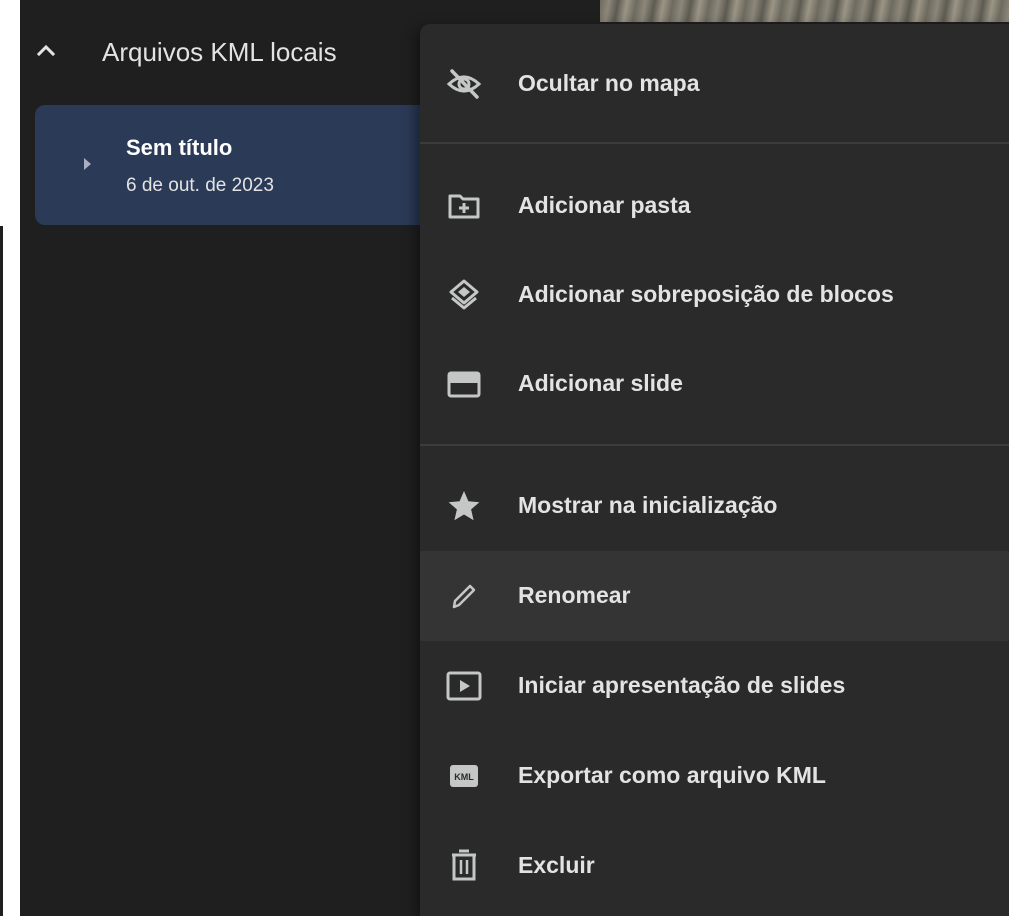 Image resolution: width=1009 pixels, height=916 pixels. I want to click on slide-icon, so click(464, 384).